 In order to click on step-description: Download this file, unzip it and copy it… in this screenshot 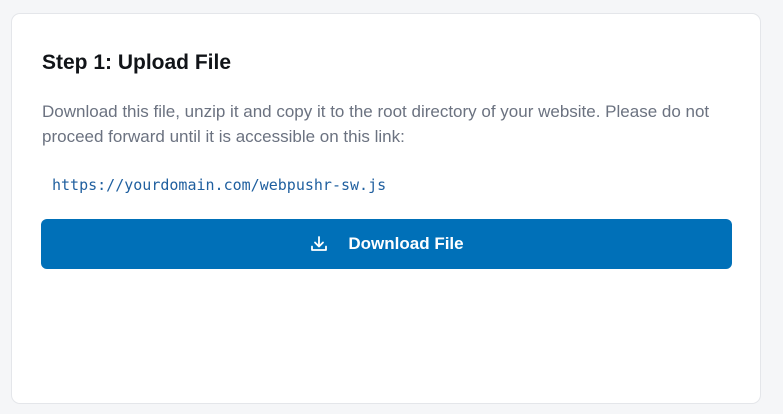, I will do `click(376, 124)`.